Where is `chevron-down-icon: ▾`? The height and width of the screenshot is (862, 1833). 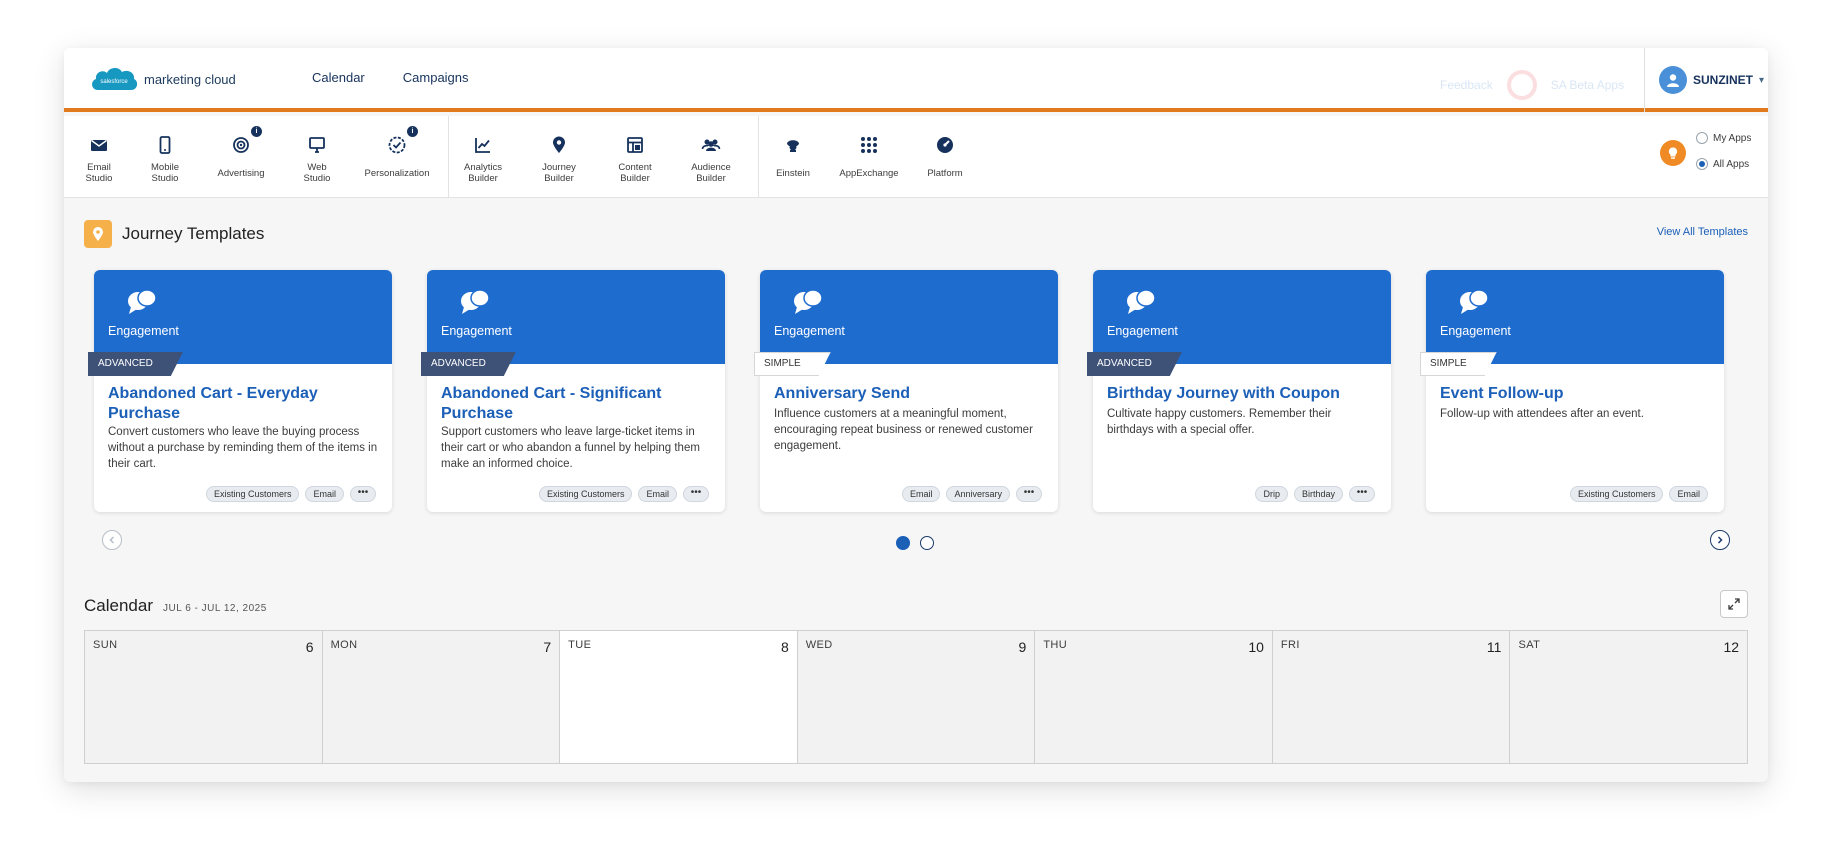
chevron-down-icon: ▾ is located at coordinates (1762, 80).